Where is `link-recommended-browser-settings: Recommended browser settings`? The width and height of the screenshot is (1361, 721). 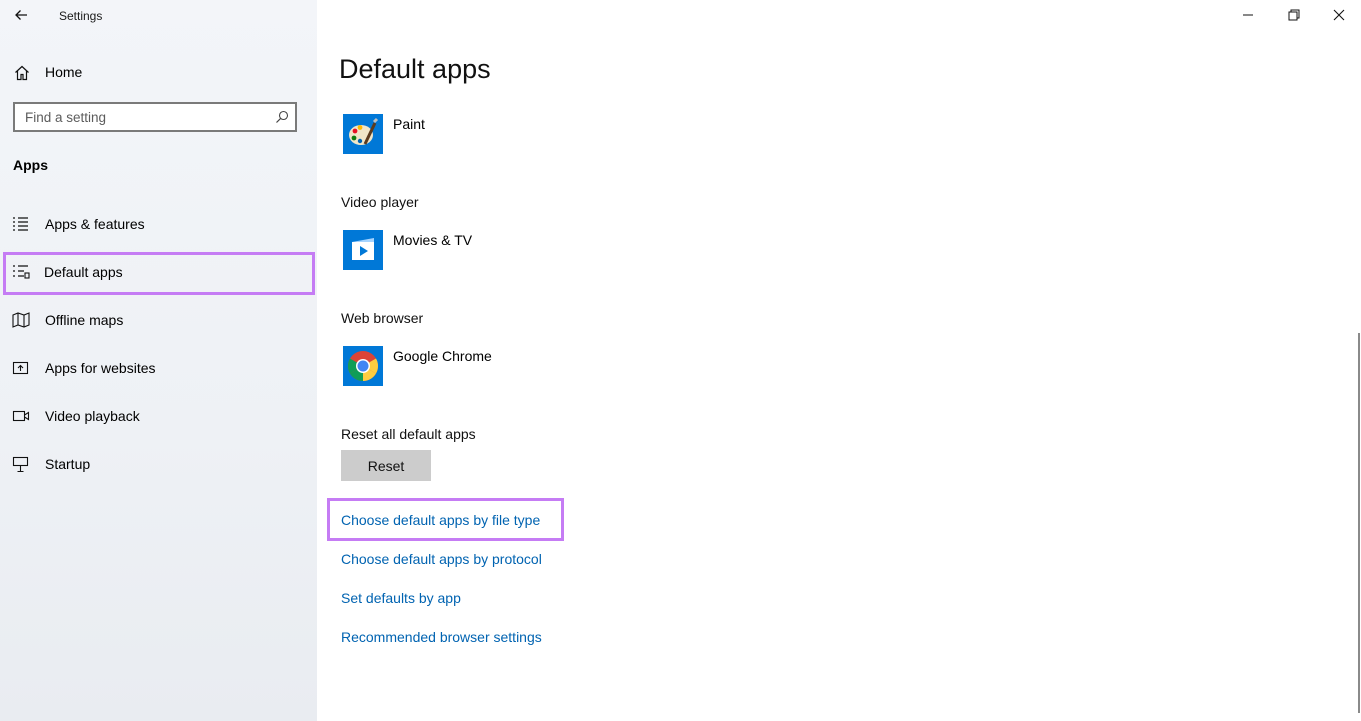
link-recommended-browser-settings: Recommended browser settings is located at coordinates (441, 637).